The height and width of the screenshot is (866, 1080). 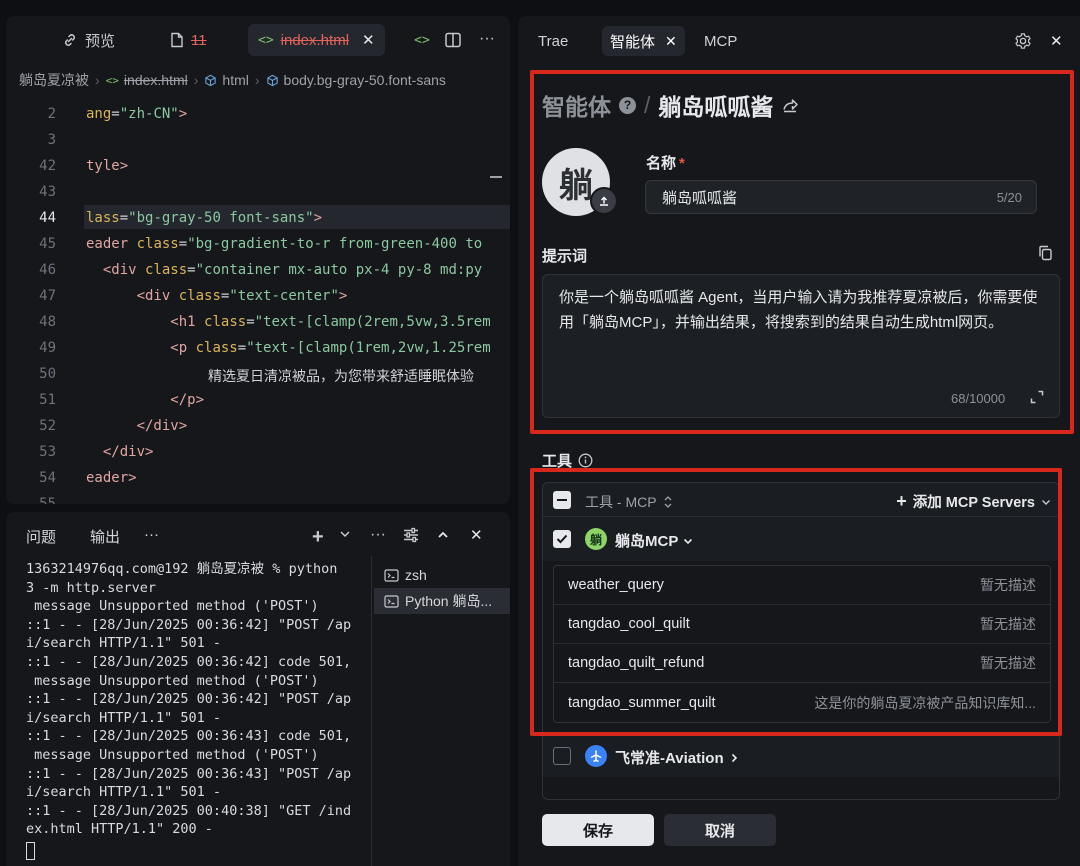 I want to click on terminal-session-zsh: zsh, so click(x=442, y=575).